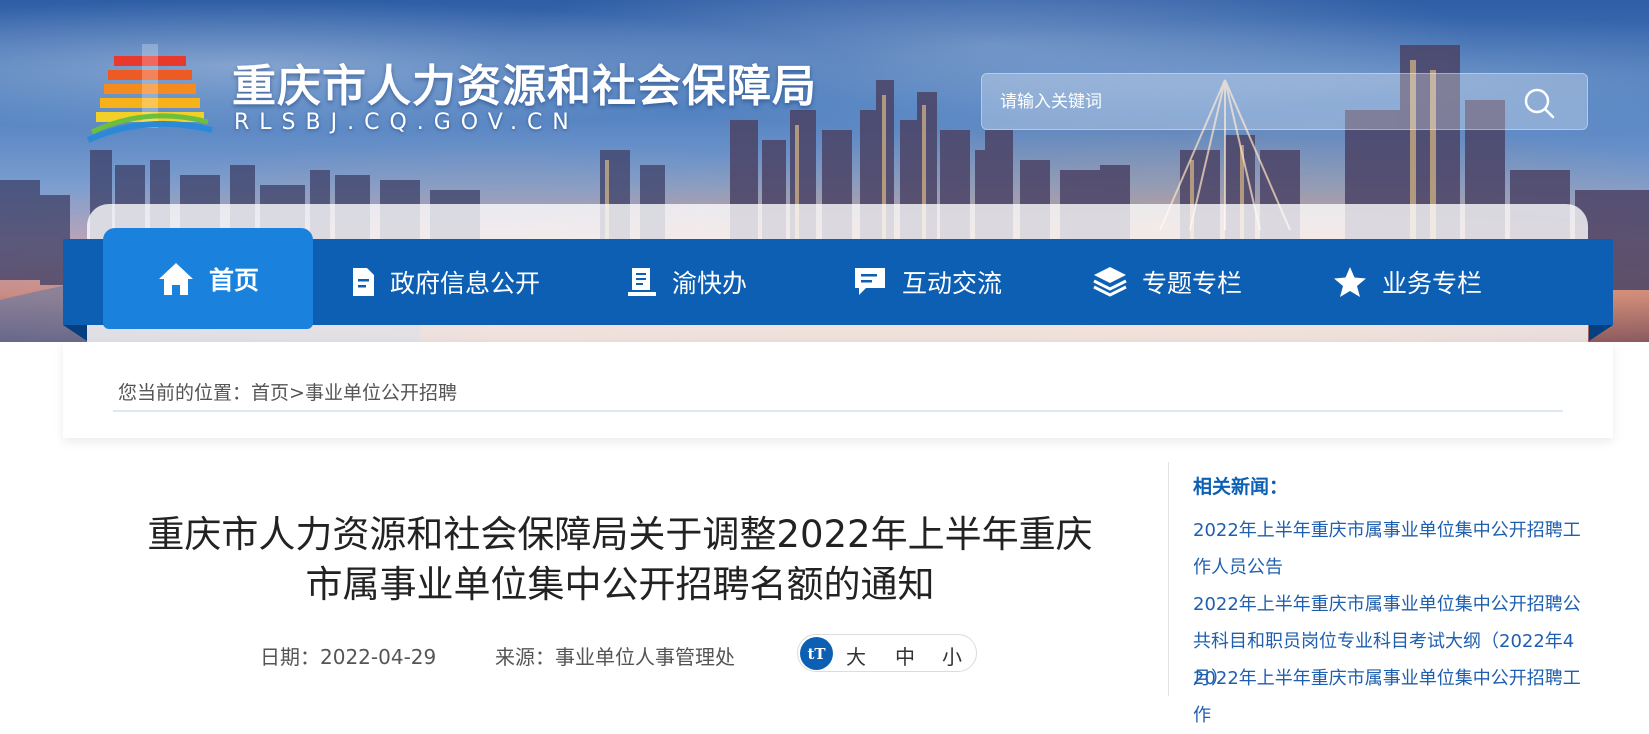  I want to click on breadcrumb-home-link: 首页, so click(270, 393).